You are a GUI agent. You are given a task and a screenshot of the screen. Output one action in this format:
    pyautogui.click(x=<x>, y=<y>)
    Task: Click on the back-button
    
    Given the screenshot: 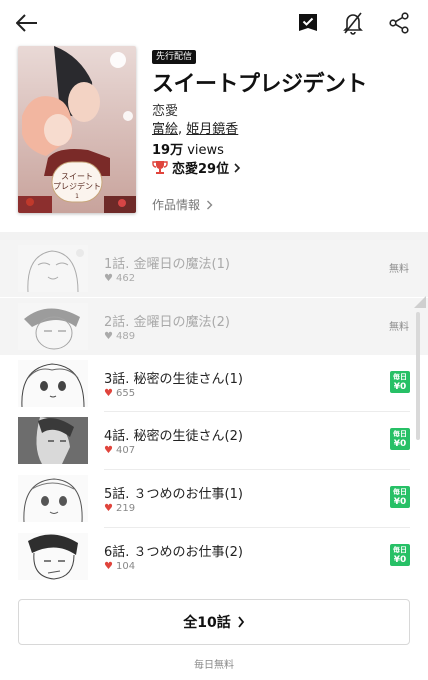 What is the action you would take?
    pyautogui.click(x=27, y=23)
    